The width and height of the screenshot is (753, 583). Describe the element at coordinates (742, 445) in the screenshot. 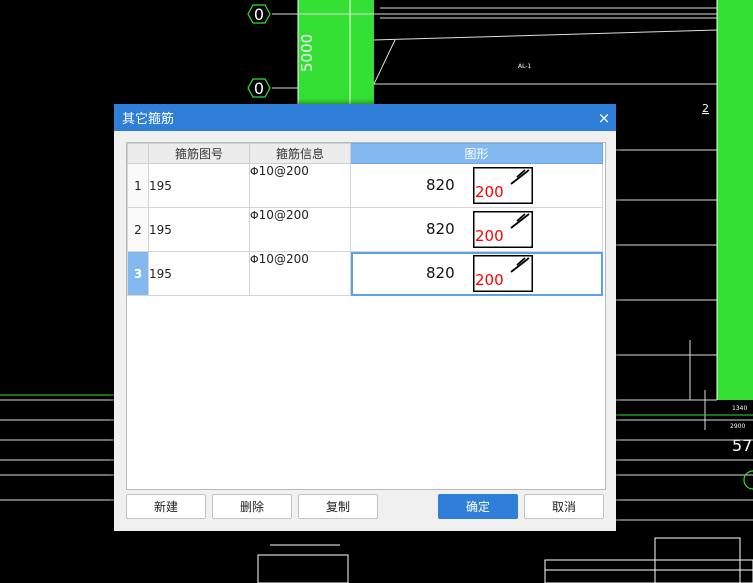

I see `label-57: 57` at that location.